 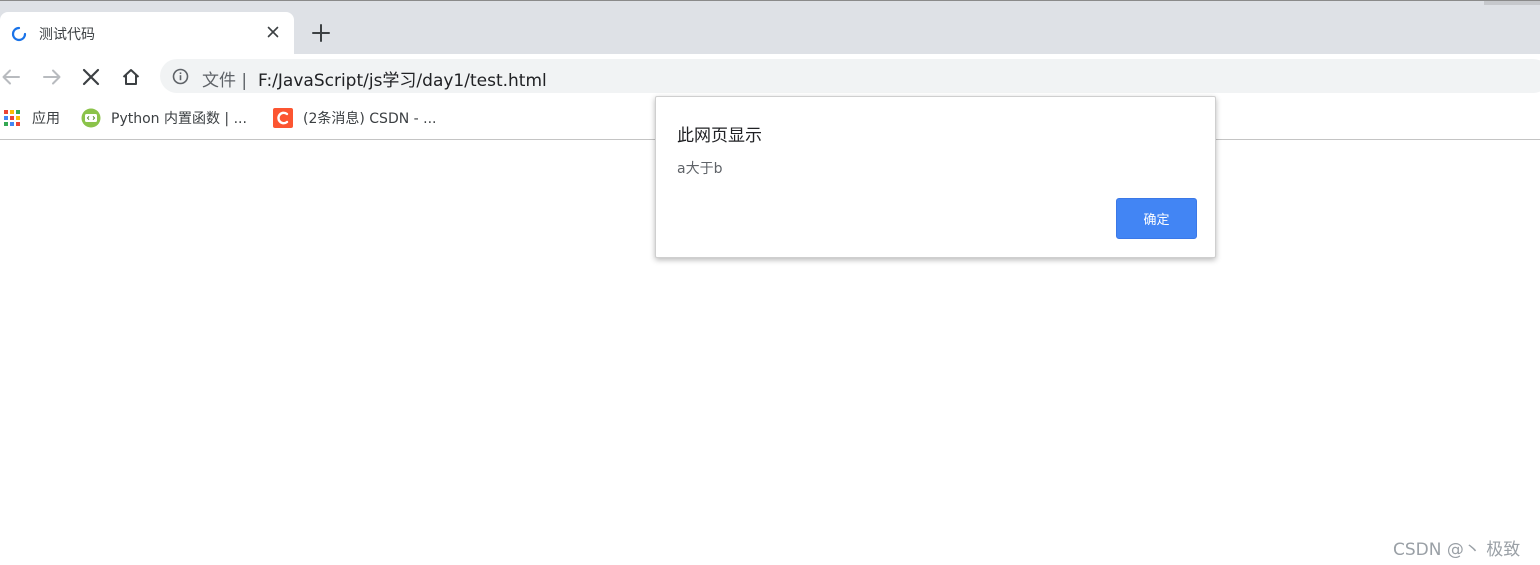 What do you see at coordinates (770, 27) in the screenshot?
I see `tab-strip: 测试代码` at bounding box center [770, 27].